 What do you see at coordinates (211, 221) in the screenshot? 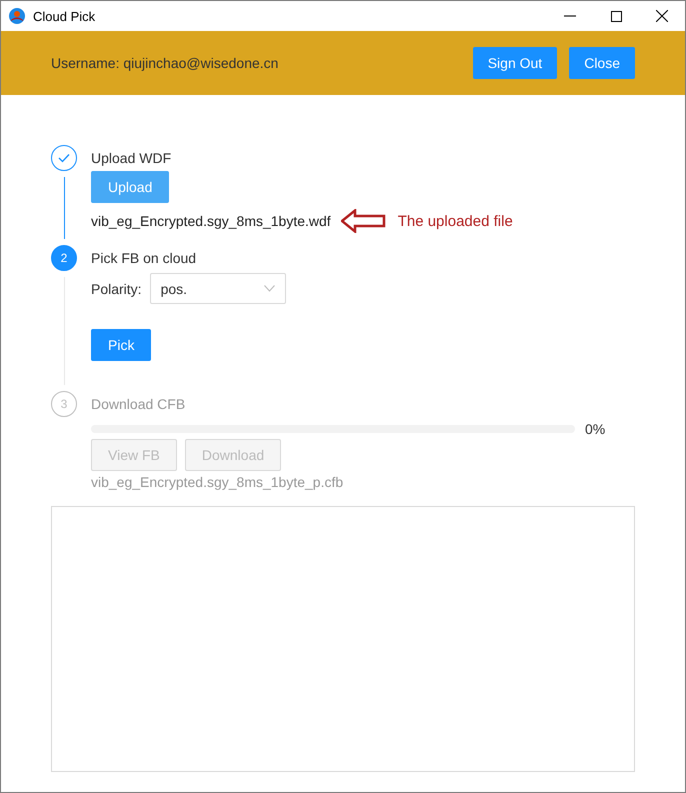
I see `file-name: vib_eg_Encrypted.sgy_8ms_1byte.wdf` at bounding box center [211, 221].